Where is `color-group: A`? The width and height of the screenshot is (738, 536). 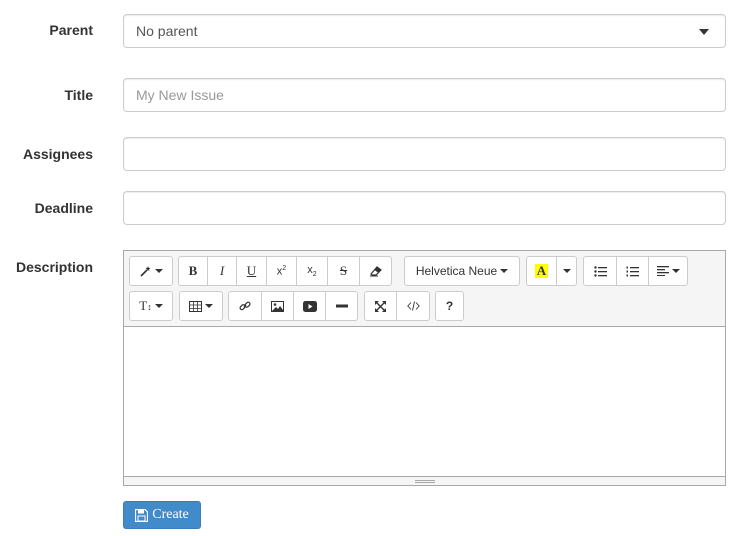 color-group: A is located at coordinates (551, 271).